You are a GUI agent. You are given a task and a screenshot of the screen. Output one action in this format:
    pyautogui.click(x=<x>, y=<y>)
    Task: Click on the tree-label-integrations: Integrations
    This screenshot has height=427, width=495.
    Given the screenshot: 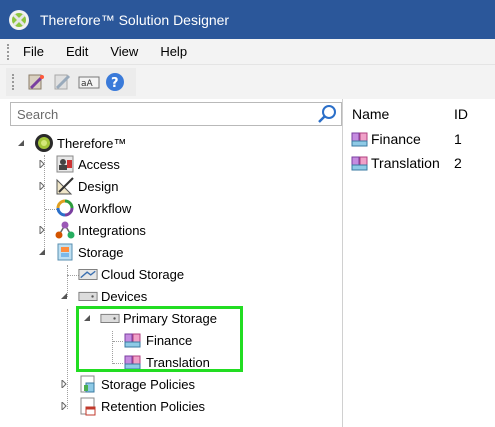 What is the action you would take?
    pyautogui.click(x=112, y=230)
    